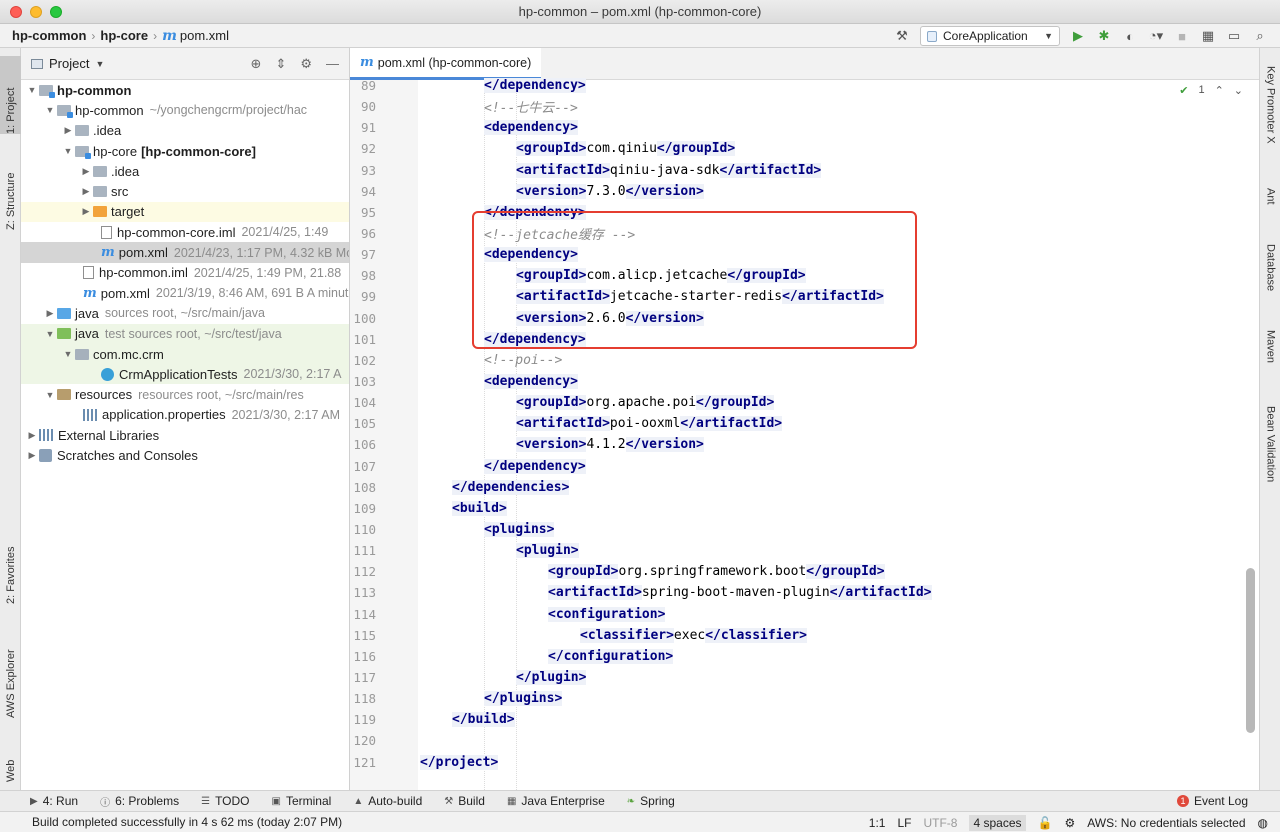 The height and width of the screenshot is (832, 1280). Describe the element at coordinates (54, 801) in the screenshot. I see `tool-run: ▶ 4: Run` at that location.